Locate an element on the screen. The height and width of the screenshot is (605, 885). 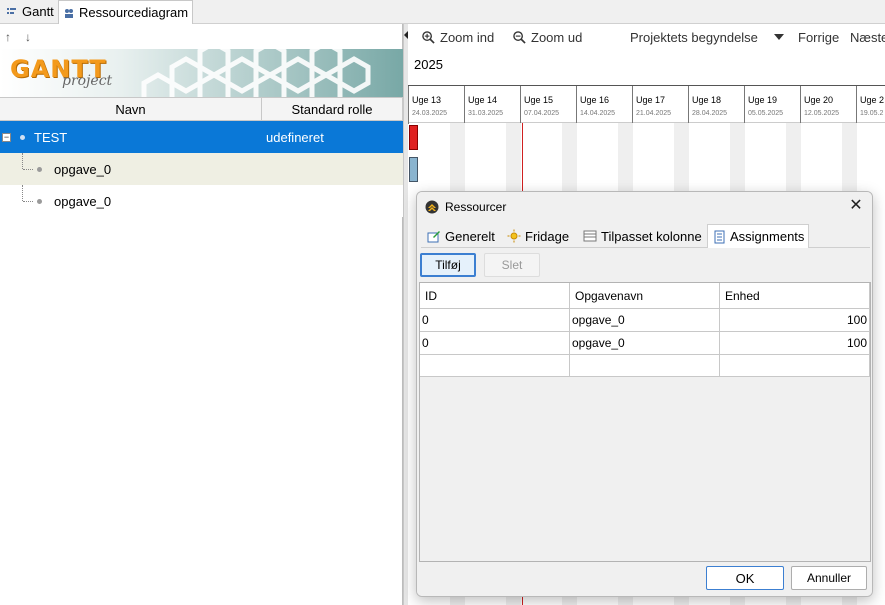
zoom-out-icon is located at coordinates (519, 37).